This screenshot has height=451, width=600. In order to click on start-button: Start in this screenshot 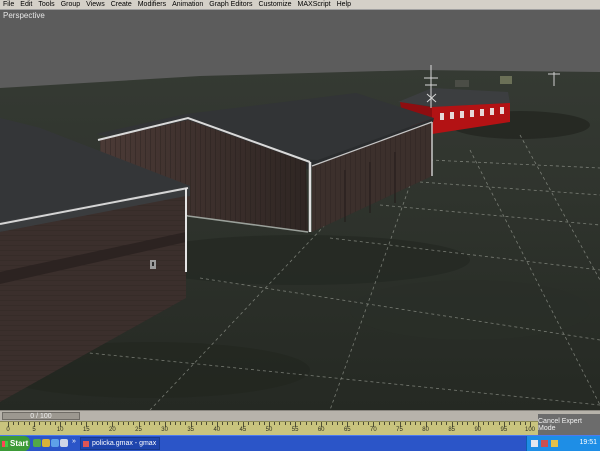, I will do `click(15, 443)`.